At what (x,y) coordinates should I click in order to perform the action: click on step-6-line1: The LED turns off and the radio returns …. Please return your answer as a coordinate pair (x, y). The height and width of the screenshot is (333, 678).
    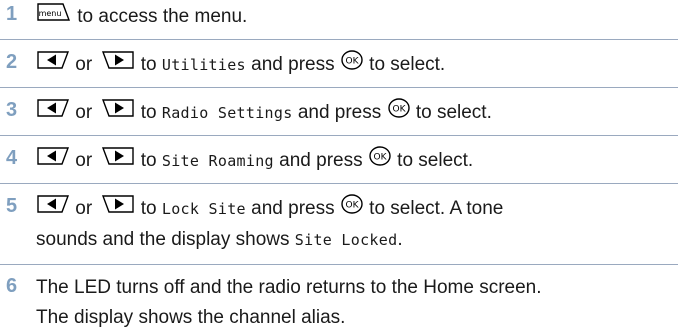
    Looking at the image, I should click on (289, 287).